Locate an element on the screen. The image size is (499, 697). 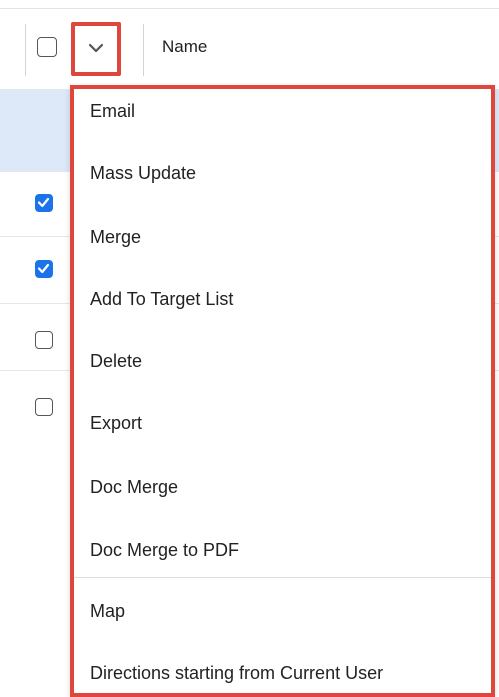
table-header-row: Name is located at coordinates (249, 49).